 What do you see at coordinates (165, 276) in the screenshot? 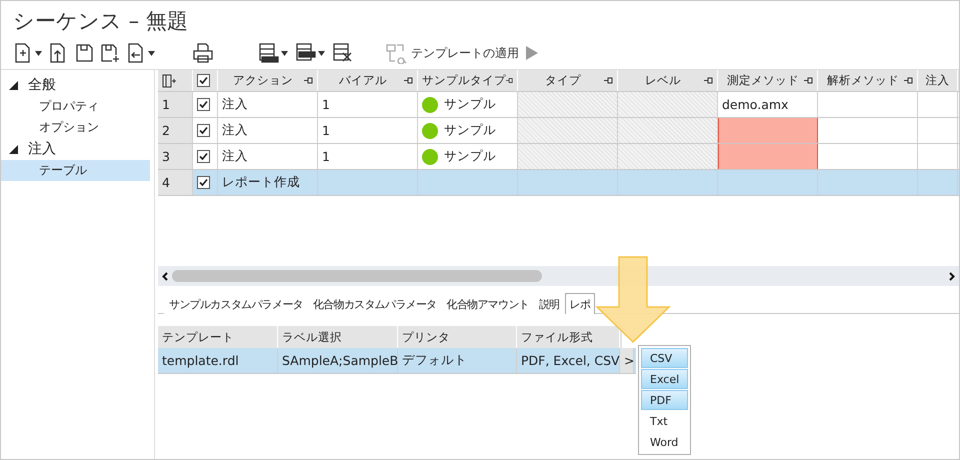
I see `scroll-left-icon` at bounding box center [165, 276].